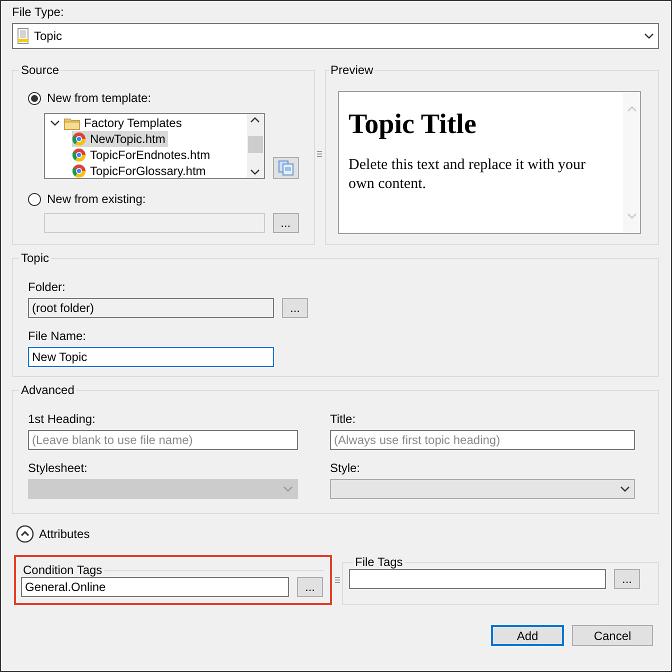  What do you see at coordinates (482, 489) in the screenshot?
I see `dropdown` at bounding box center [482, 489].